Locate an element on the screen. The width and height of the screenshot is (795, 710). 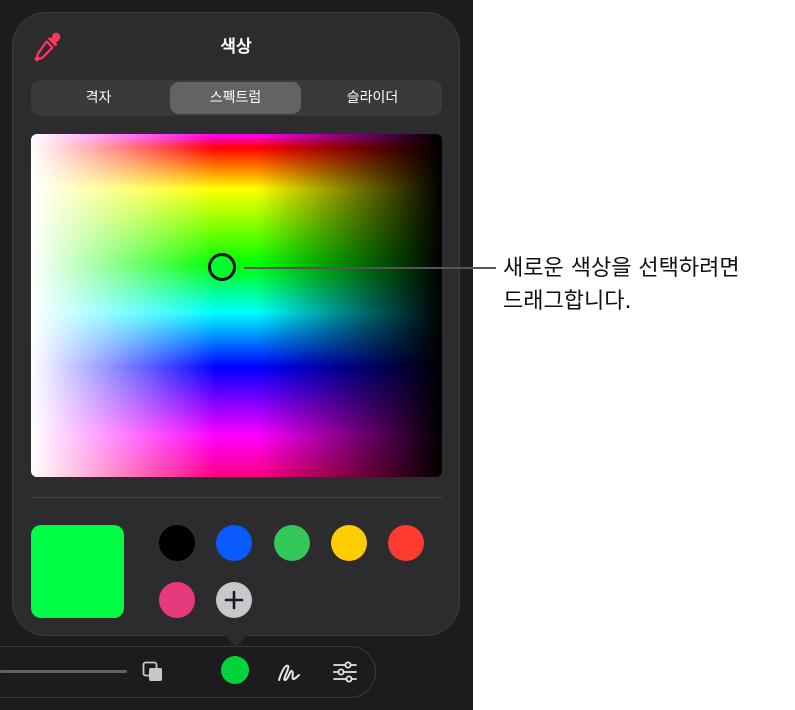
pen-stroke-icon is located at coordinates (289, 672).